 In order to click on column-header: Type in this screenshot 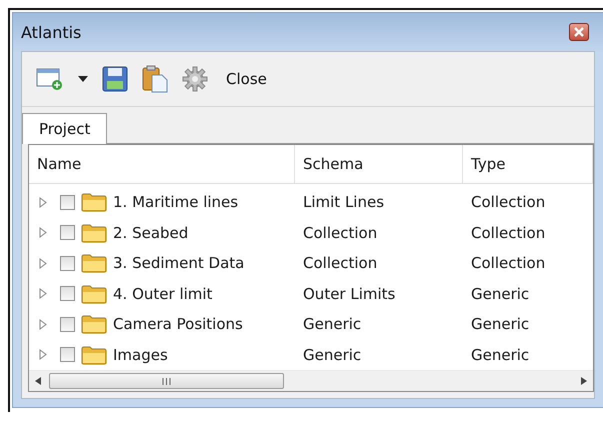, I will do `click(528, 164)`.